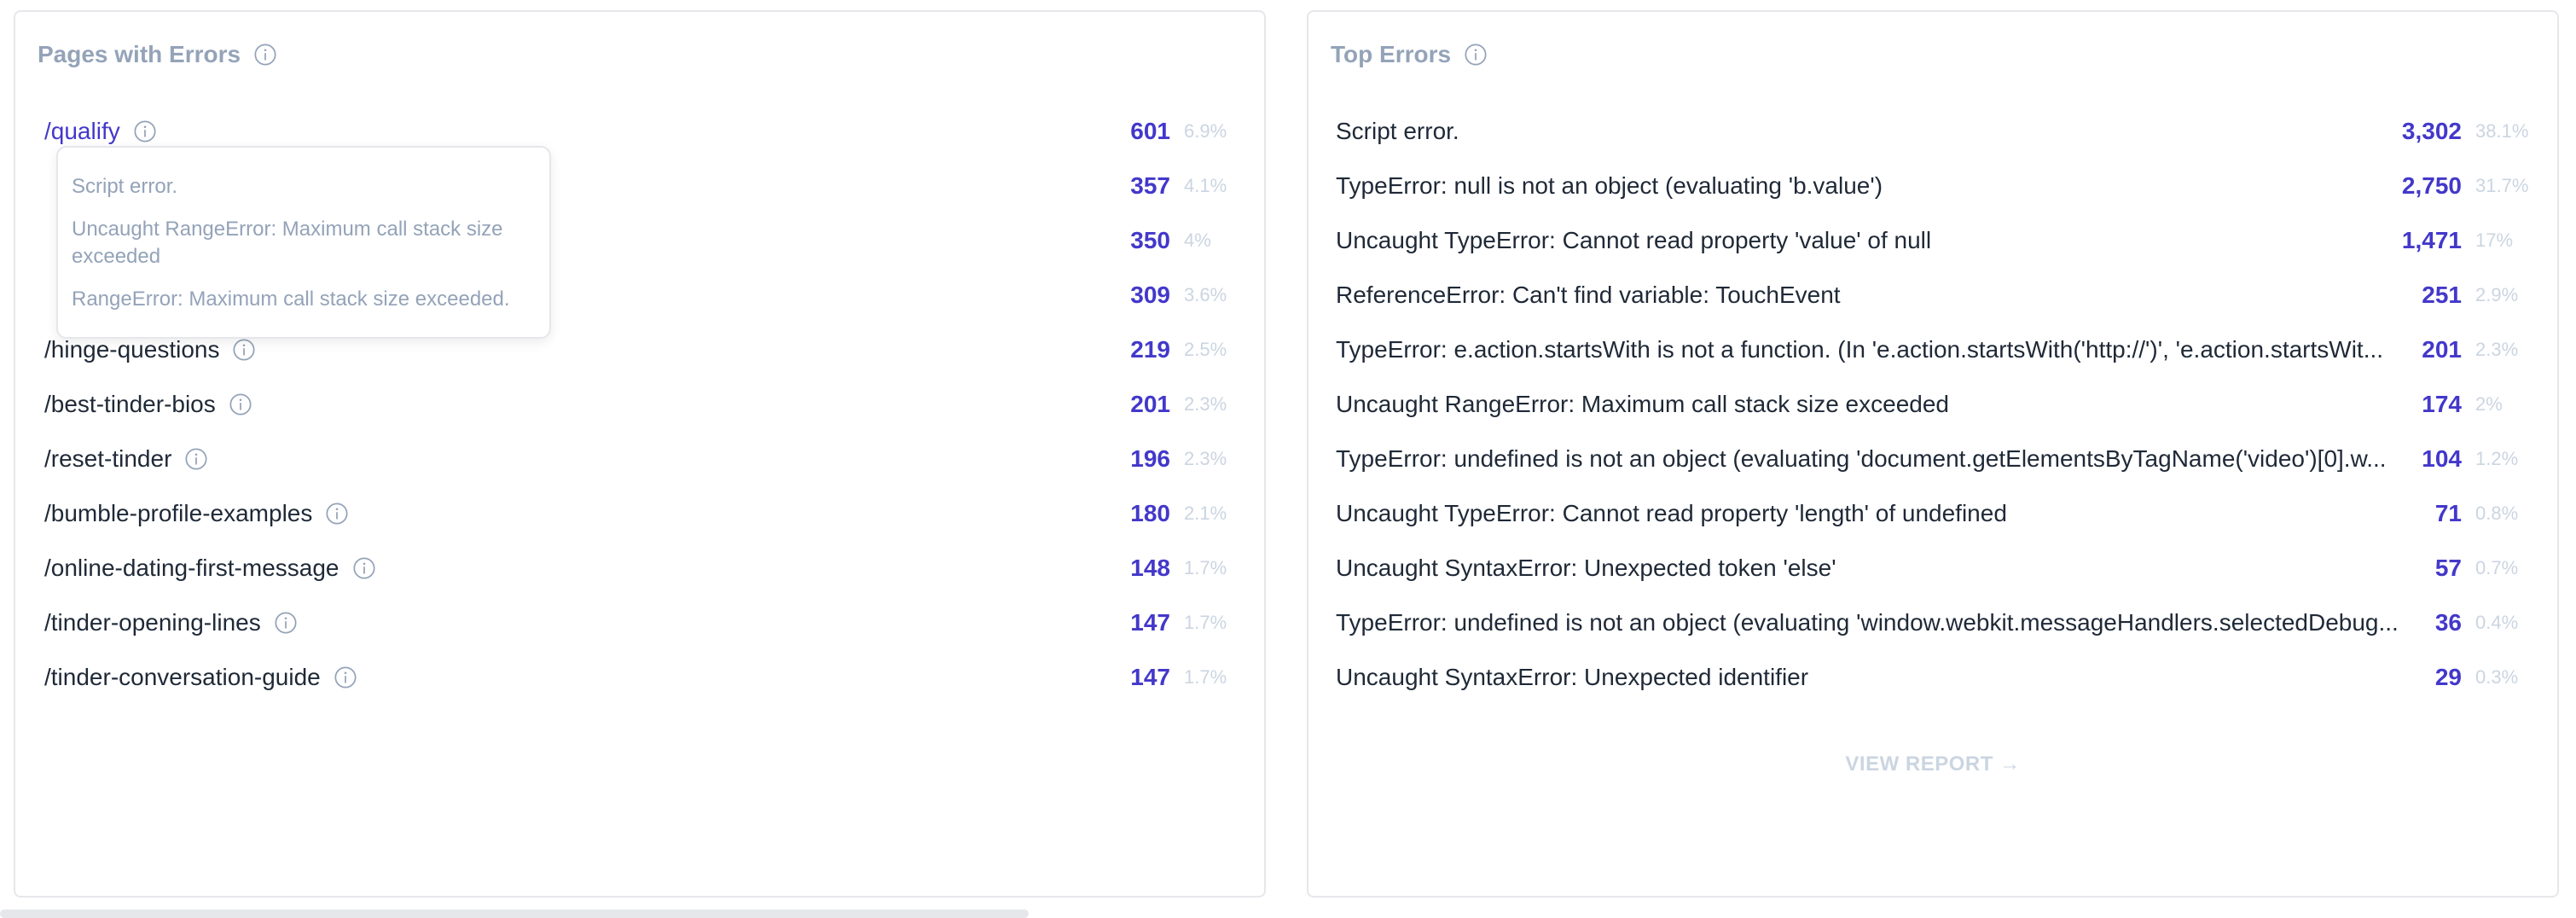  I want to click on page-label-wrap: /bumble-profile-examples, so click(587, 513).